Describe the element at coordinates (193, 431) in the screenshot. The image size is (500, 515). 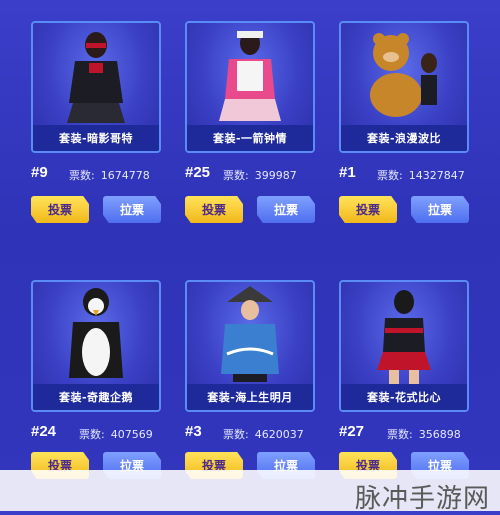
I see `rank-number: #3` at that location.